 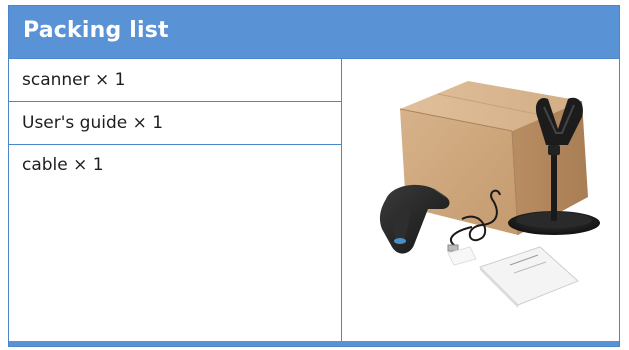 What do you see at coordinates (63, 165) in the screenshot?
I see `list-item-cable: cable × 1` at bounding box center [63, 165].